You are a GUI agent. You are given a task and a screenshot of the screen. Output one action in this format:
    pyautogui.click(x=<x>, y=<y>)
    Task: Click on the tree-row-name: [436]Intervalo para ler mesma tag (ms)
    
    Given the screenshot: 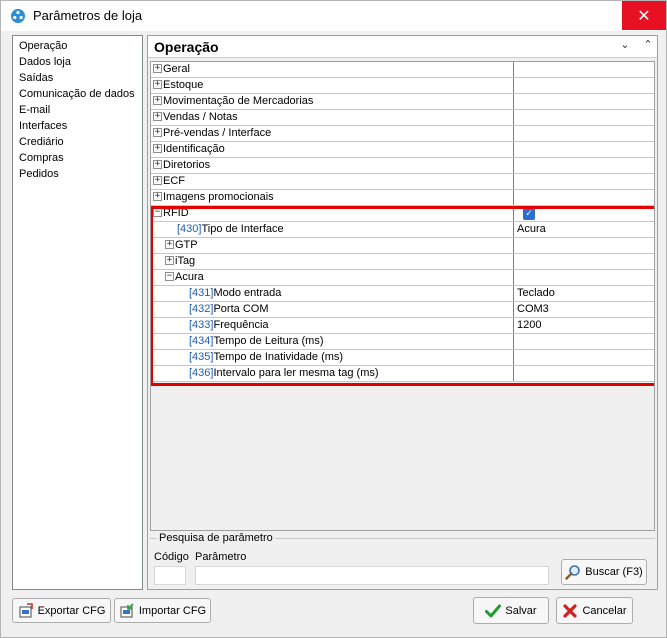 What is the action you would take?
    pyautogui.click(x=332, y=373)
    